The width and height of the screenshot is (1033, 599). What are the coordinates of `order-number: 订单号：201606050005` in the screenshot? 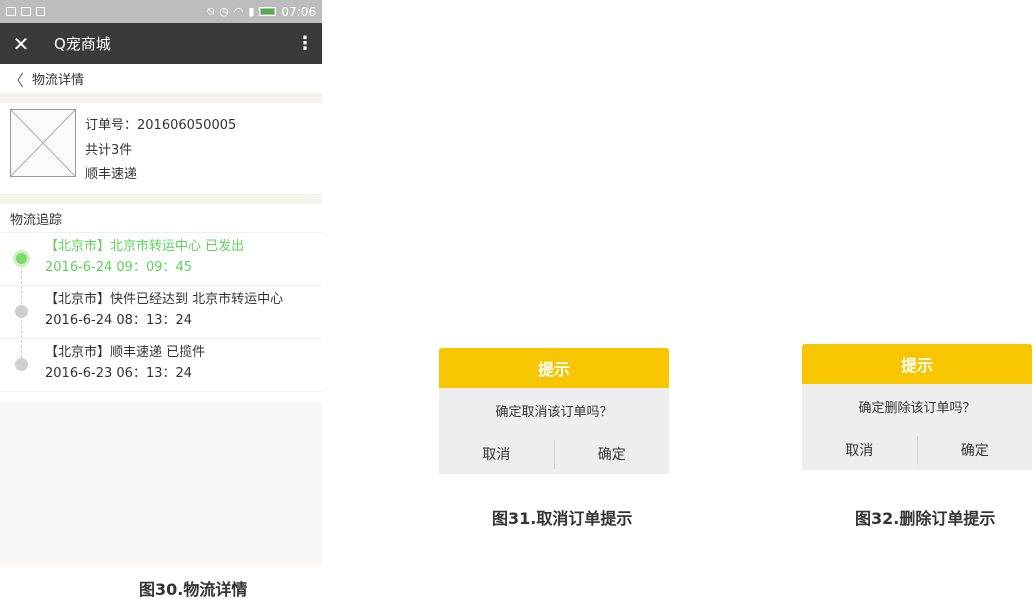 It's located at (161, 125).